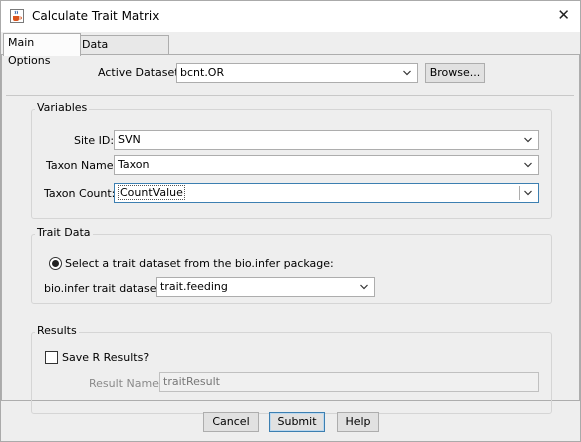  What do you see at coordinates (265, 287) in the screenshot?
I see `trait-dataset-select: trait.feeding` at bounding box center [265, 287].